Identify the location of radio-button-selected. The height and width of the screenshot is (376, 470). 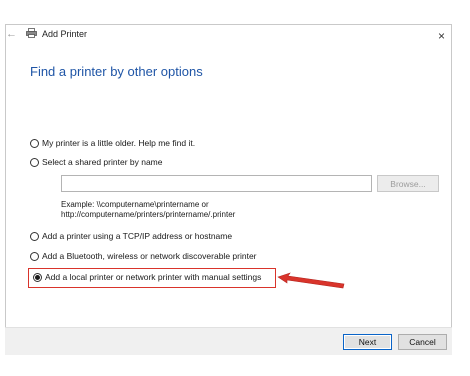
(37, 277).